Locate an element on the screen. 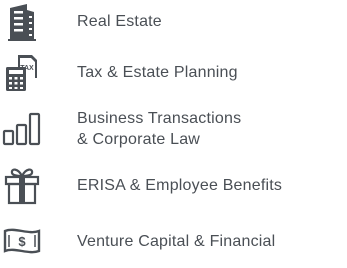 This screenshot has height=268, width=347. building-icon is located at coordinates (22, 22).